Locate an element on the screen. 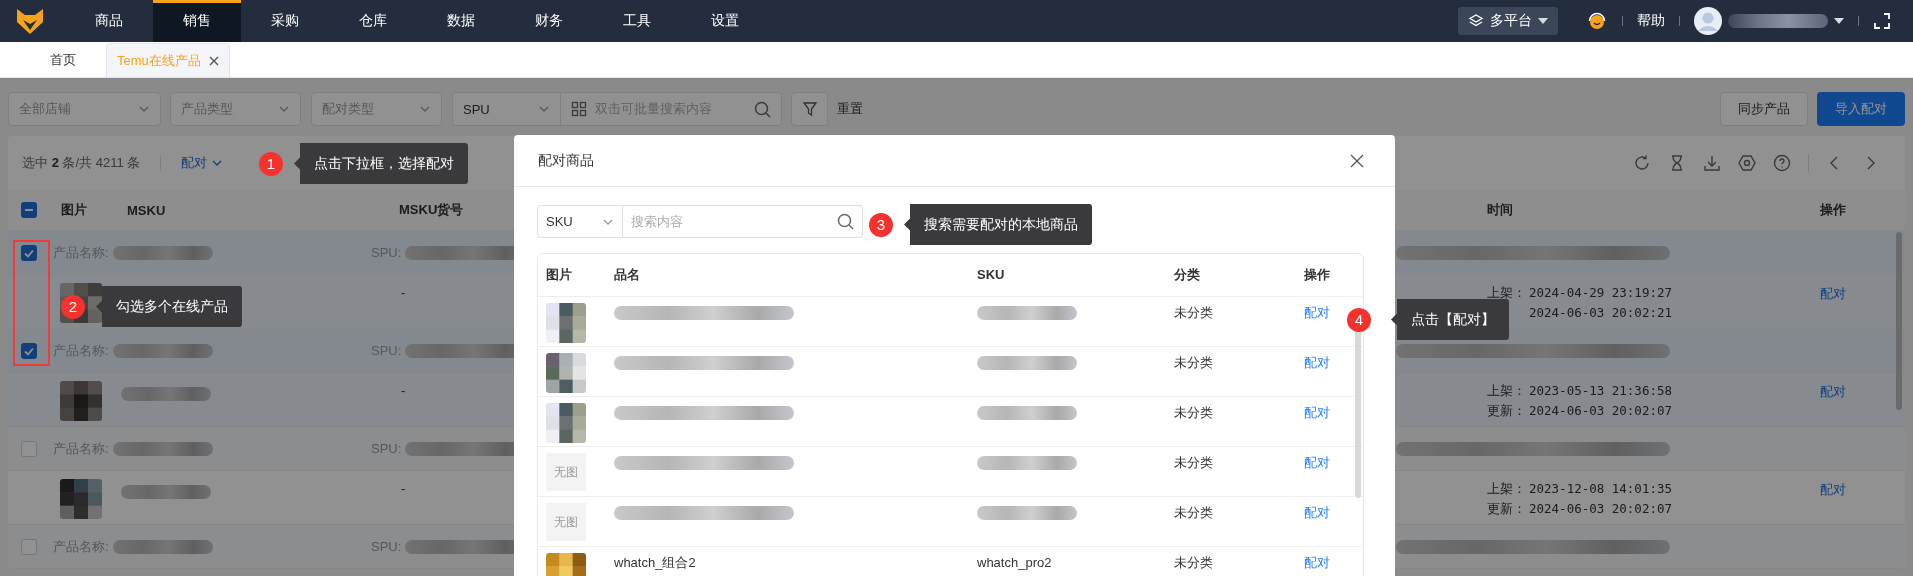 Image resolution: width=1913 pixels, height=576 pixels. fullscreen-icon is located at coordinates (1882, 21).